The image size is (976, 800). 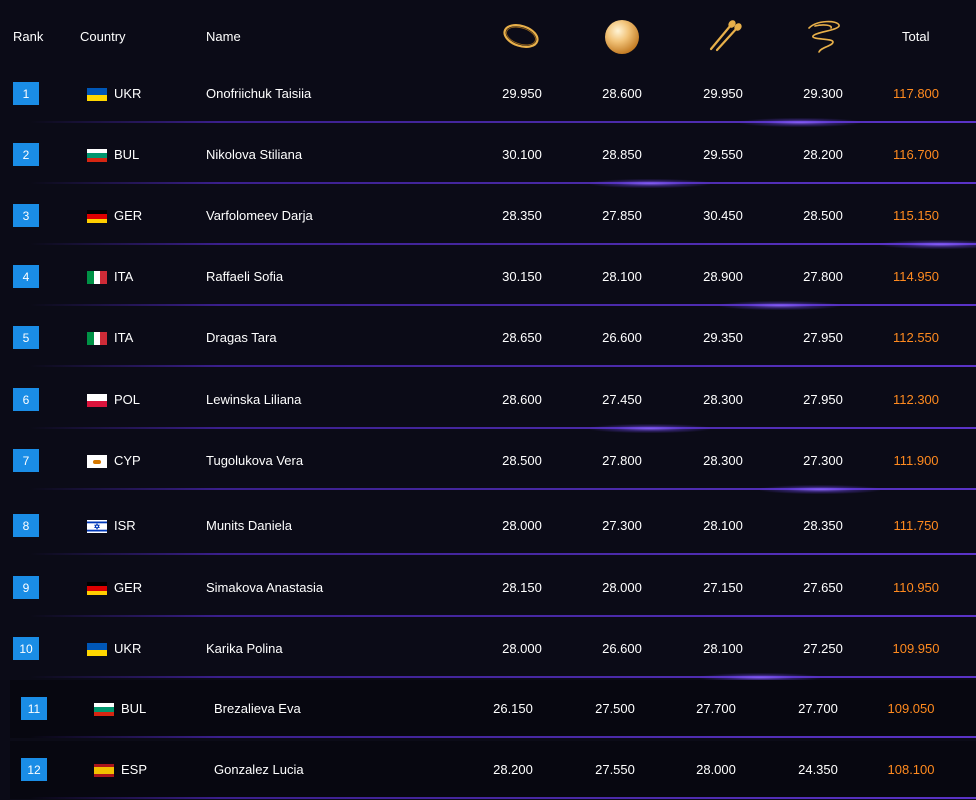 I want to click on ribbon-score: 27.650, so click(x=823, y=587).